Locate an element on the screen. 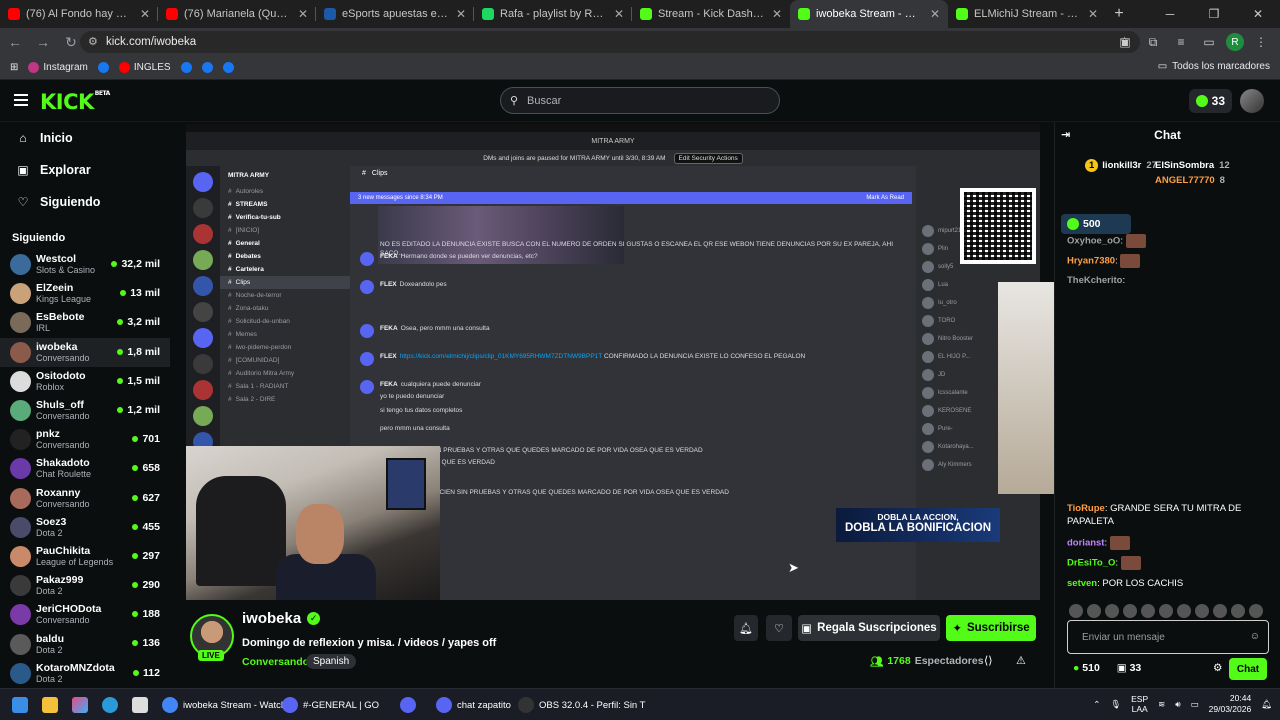  language-tag: Spanish is located at coordinates (331, 661).